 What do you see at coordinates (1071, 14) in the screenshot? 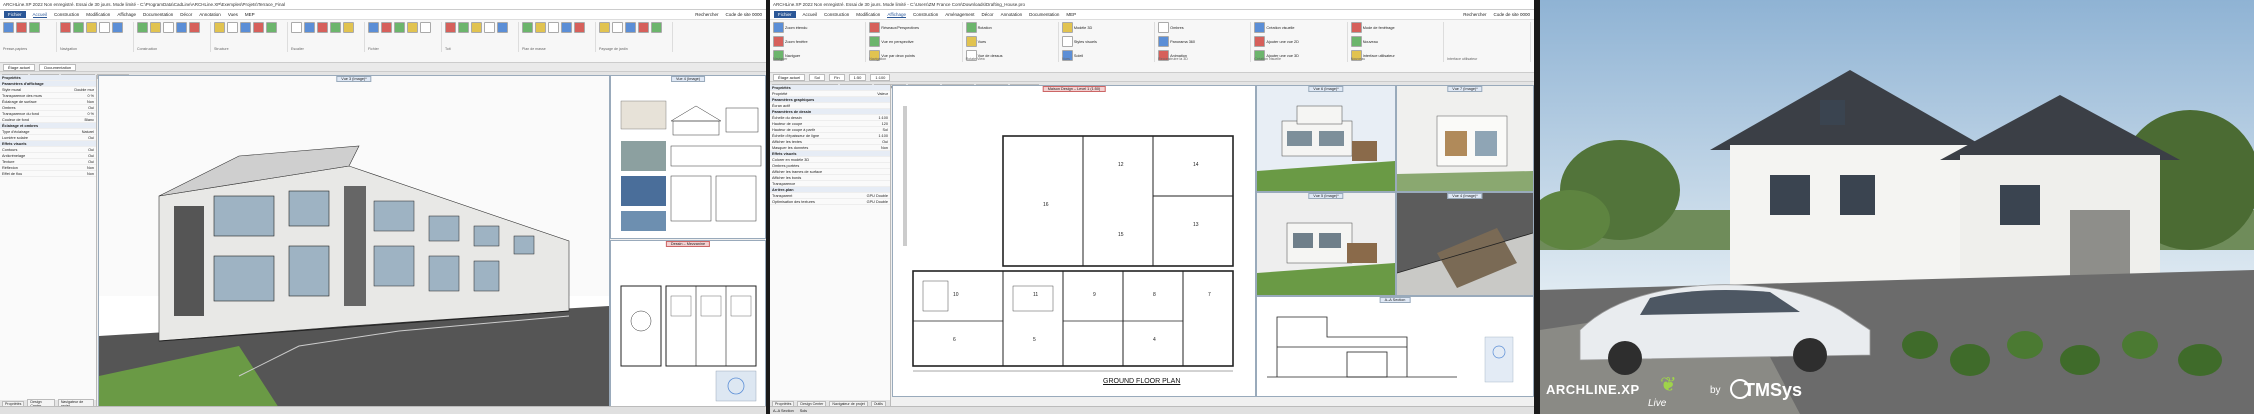
I see `menu-item: MEP` at bounding box center [1071, 14].